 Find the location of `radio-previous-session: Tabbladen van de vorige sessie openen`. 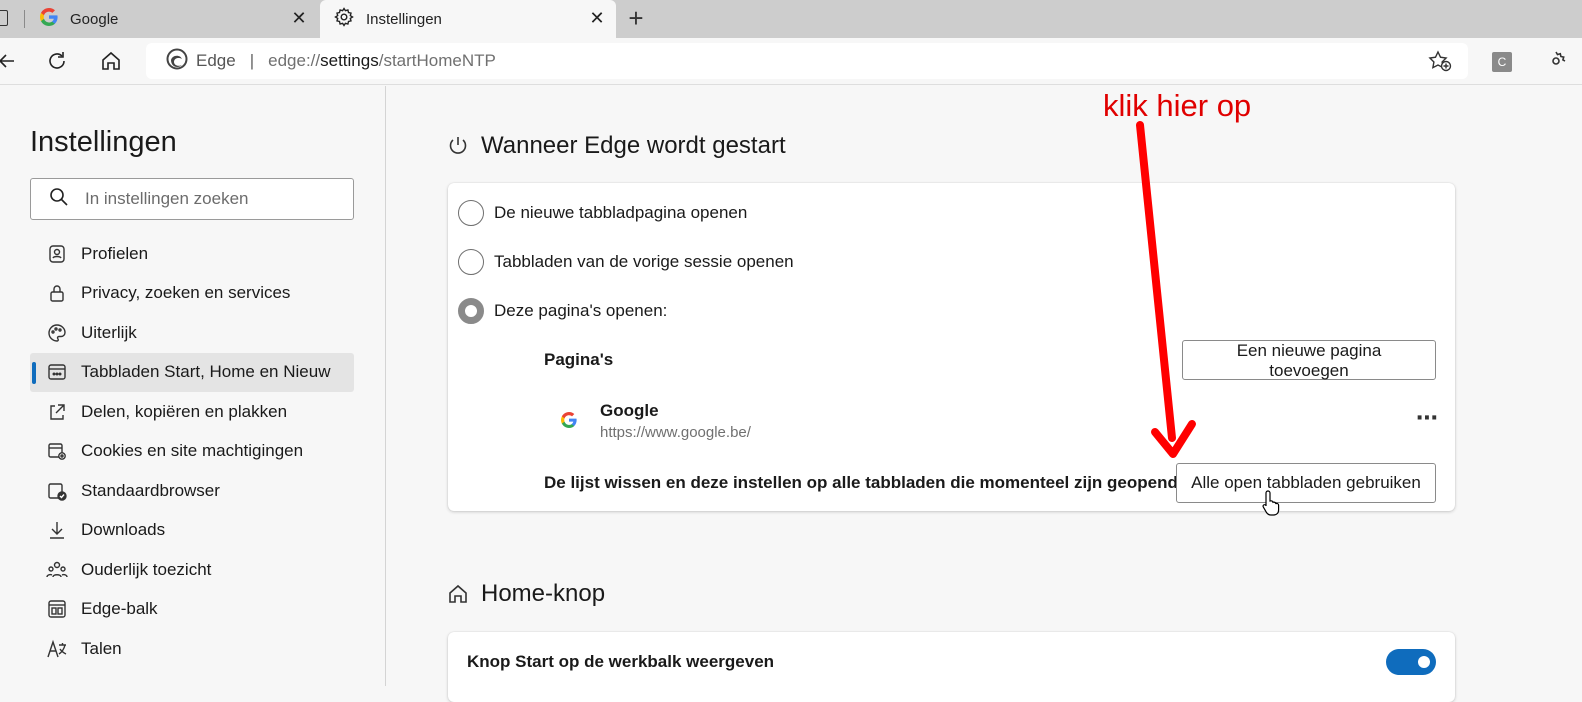

radio-previous-session: Tabbladen van de vorige sessie openen is located at coordinates (626, 262).